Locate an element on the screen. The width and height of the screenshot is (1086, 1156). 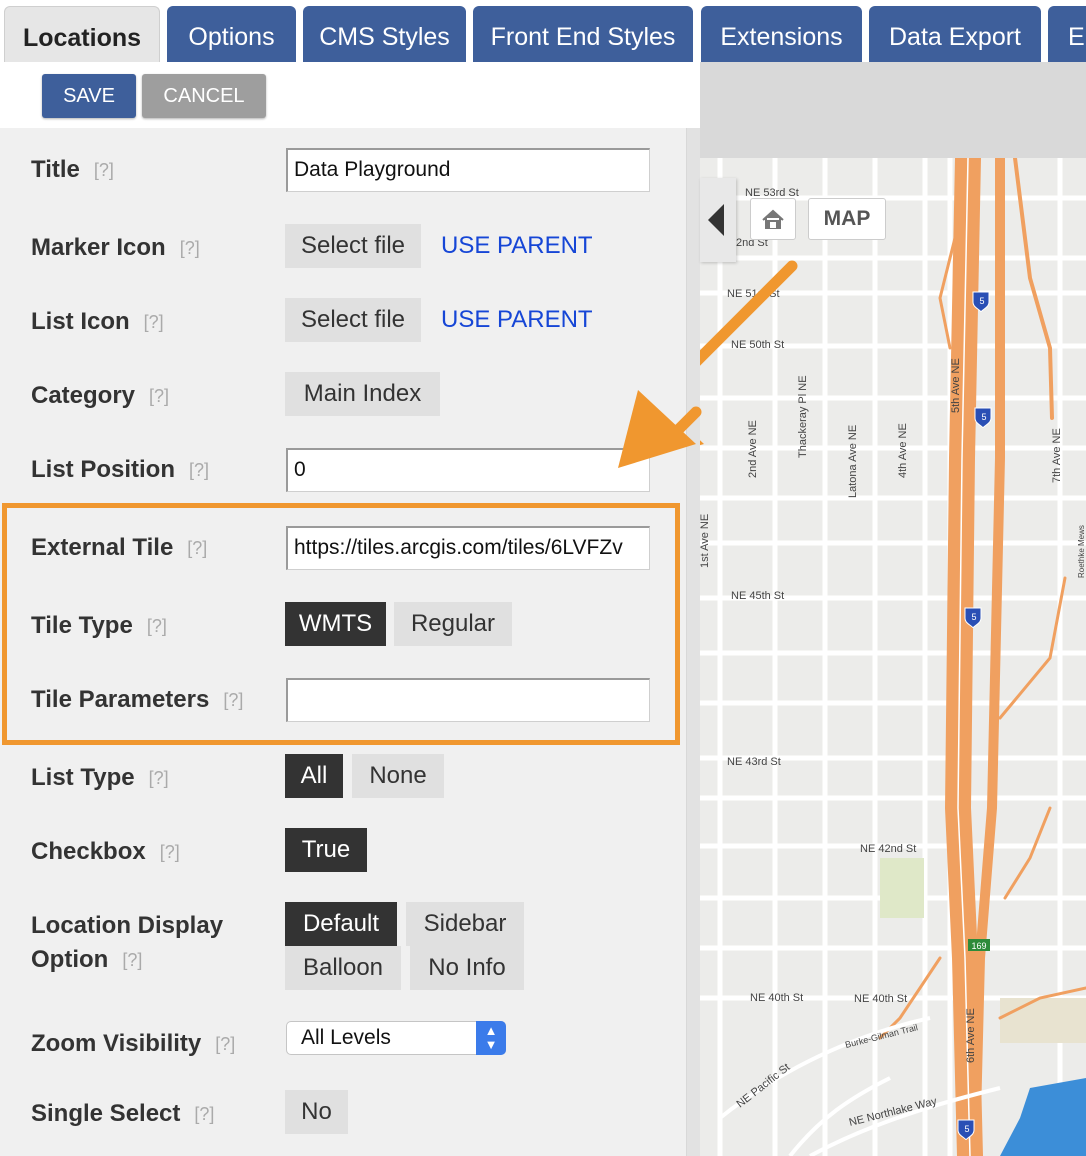
map-button: MAP is located at coordinates (847, 219).